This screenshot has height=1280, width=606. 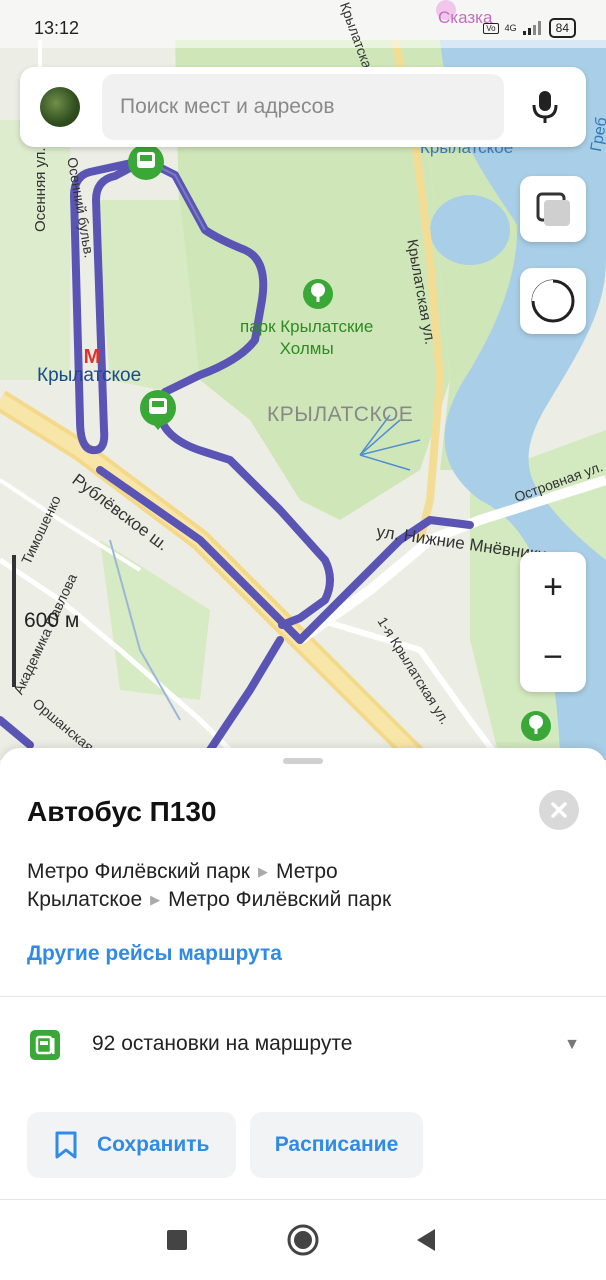 I want to click on route-stop-3: Метро Филёвский парк, so click(x=280, y=899).